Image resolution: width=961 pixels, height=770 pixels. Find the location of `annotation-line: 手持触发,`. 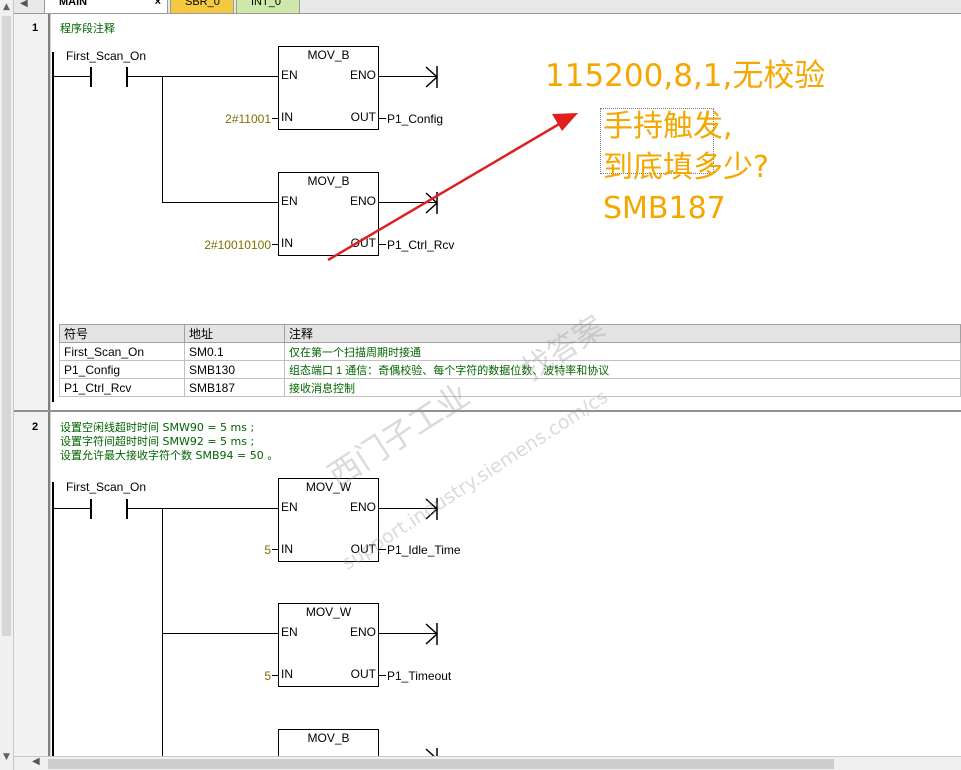

annotation-line: 手持触发, is located at coordinates (668, 126).